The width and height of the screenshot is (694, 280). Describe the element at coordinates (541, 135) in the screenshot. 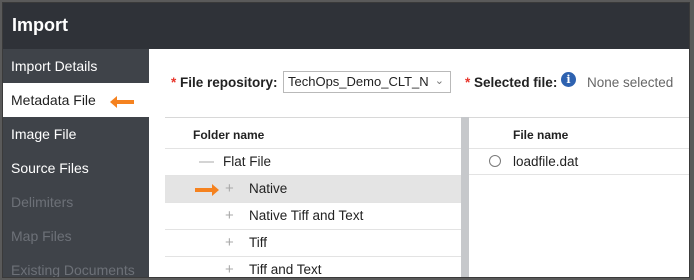

I see `file-name-header: File name` at that location.